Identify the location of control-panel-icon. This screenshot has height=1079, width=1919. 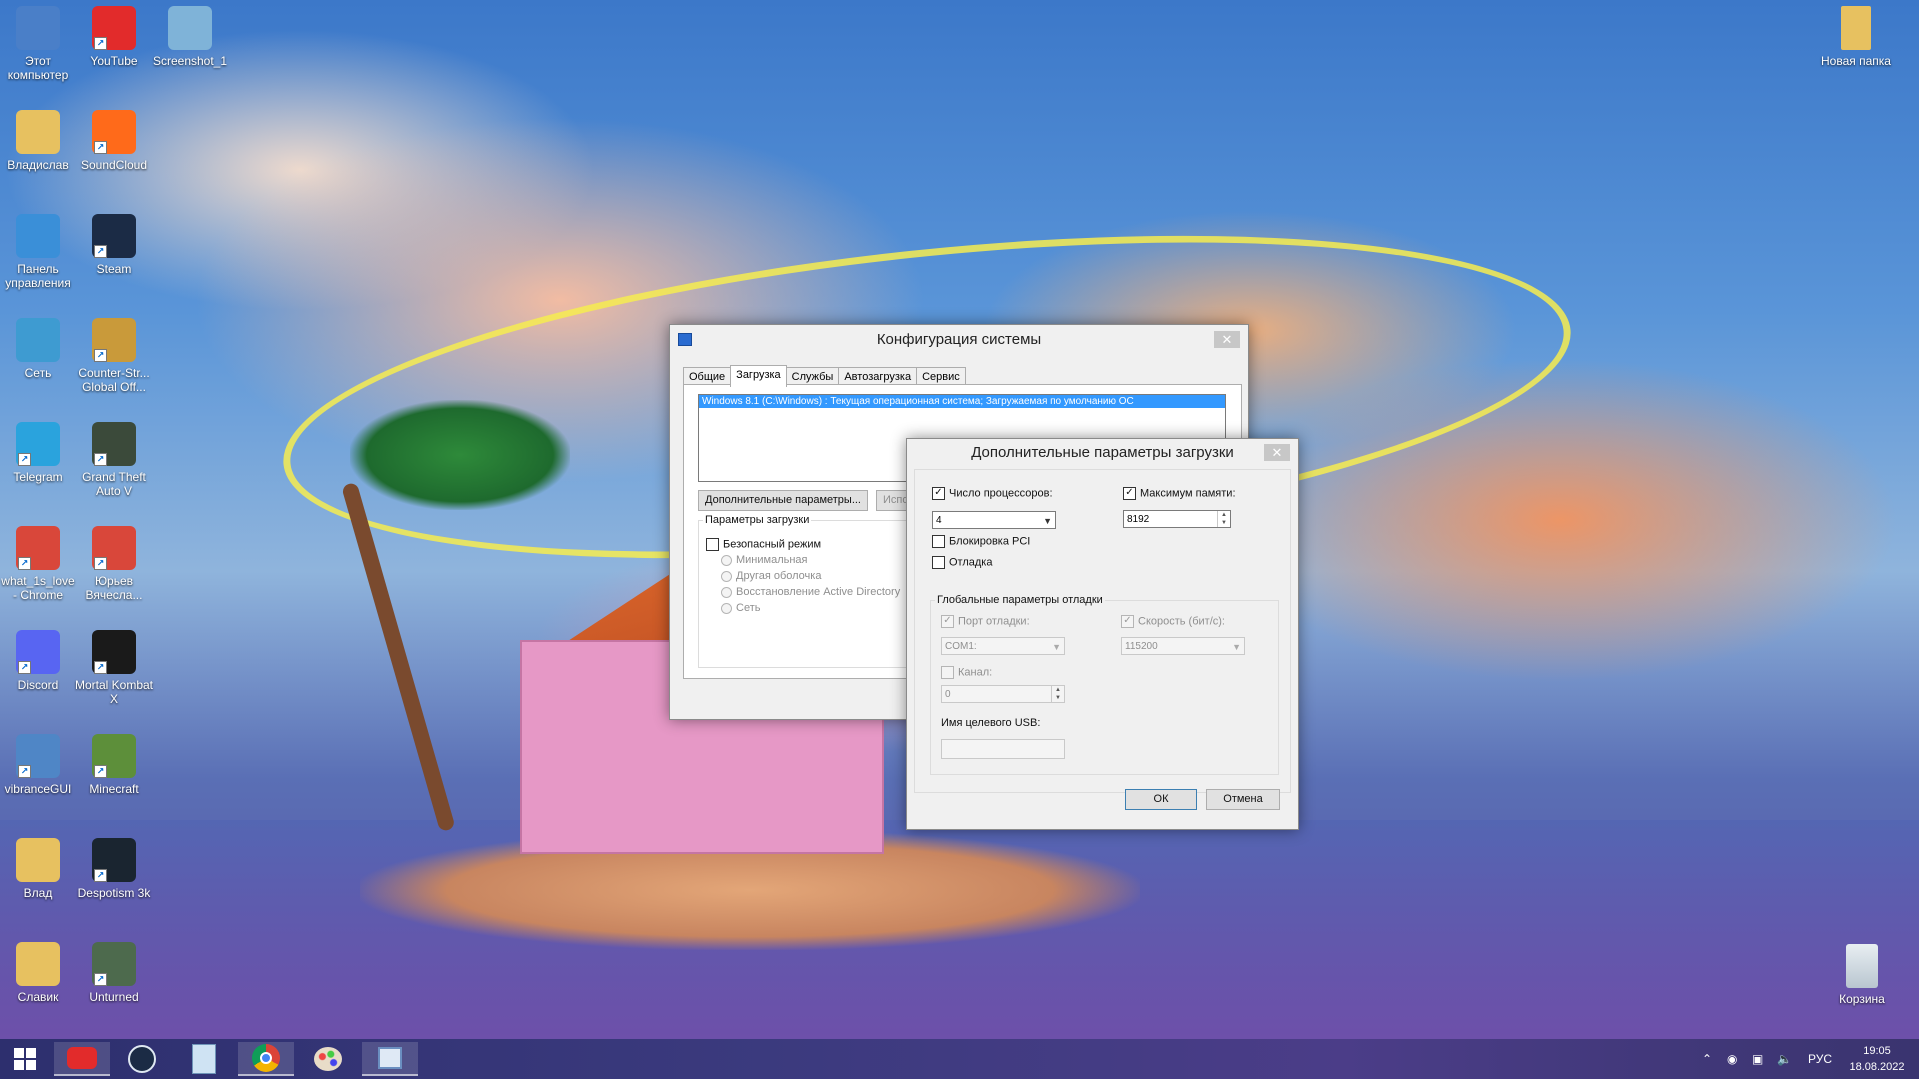
(38, 236).